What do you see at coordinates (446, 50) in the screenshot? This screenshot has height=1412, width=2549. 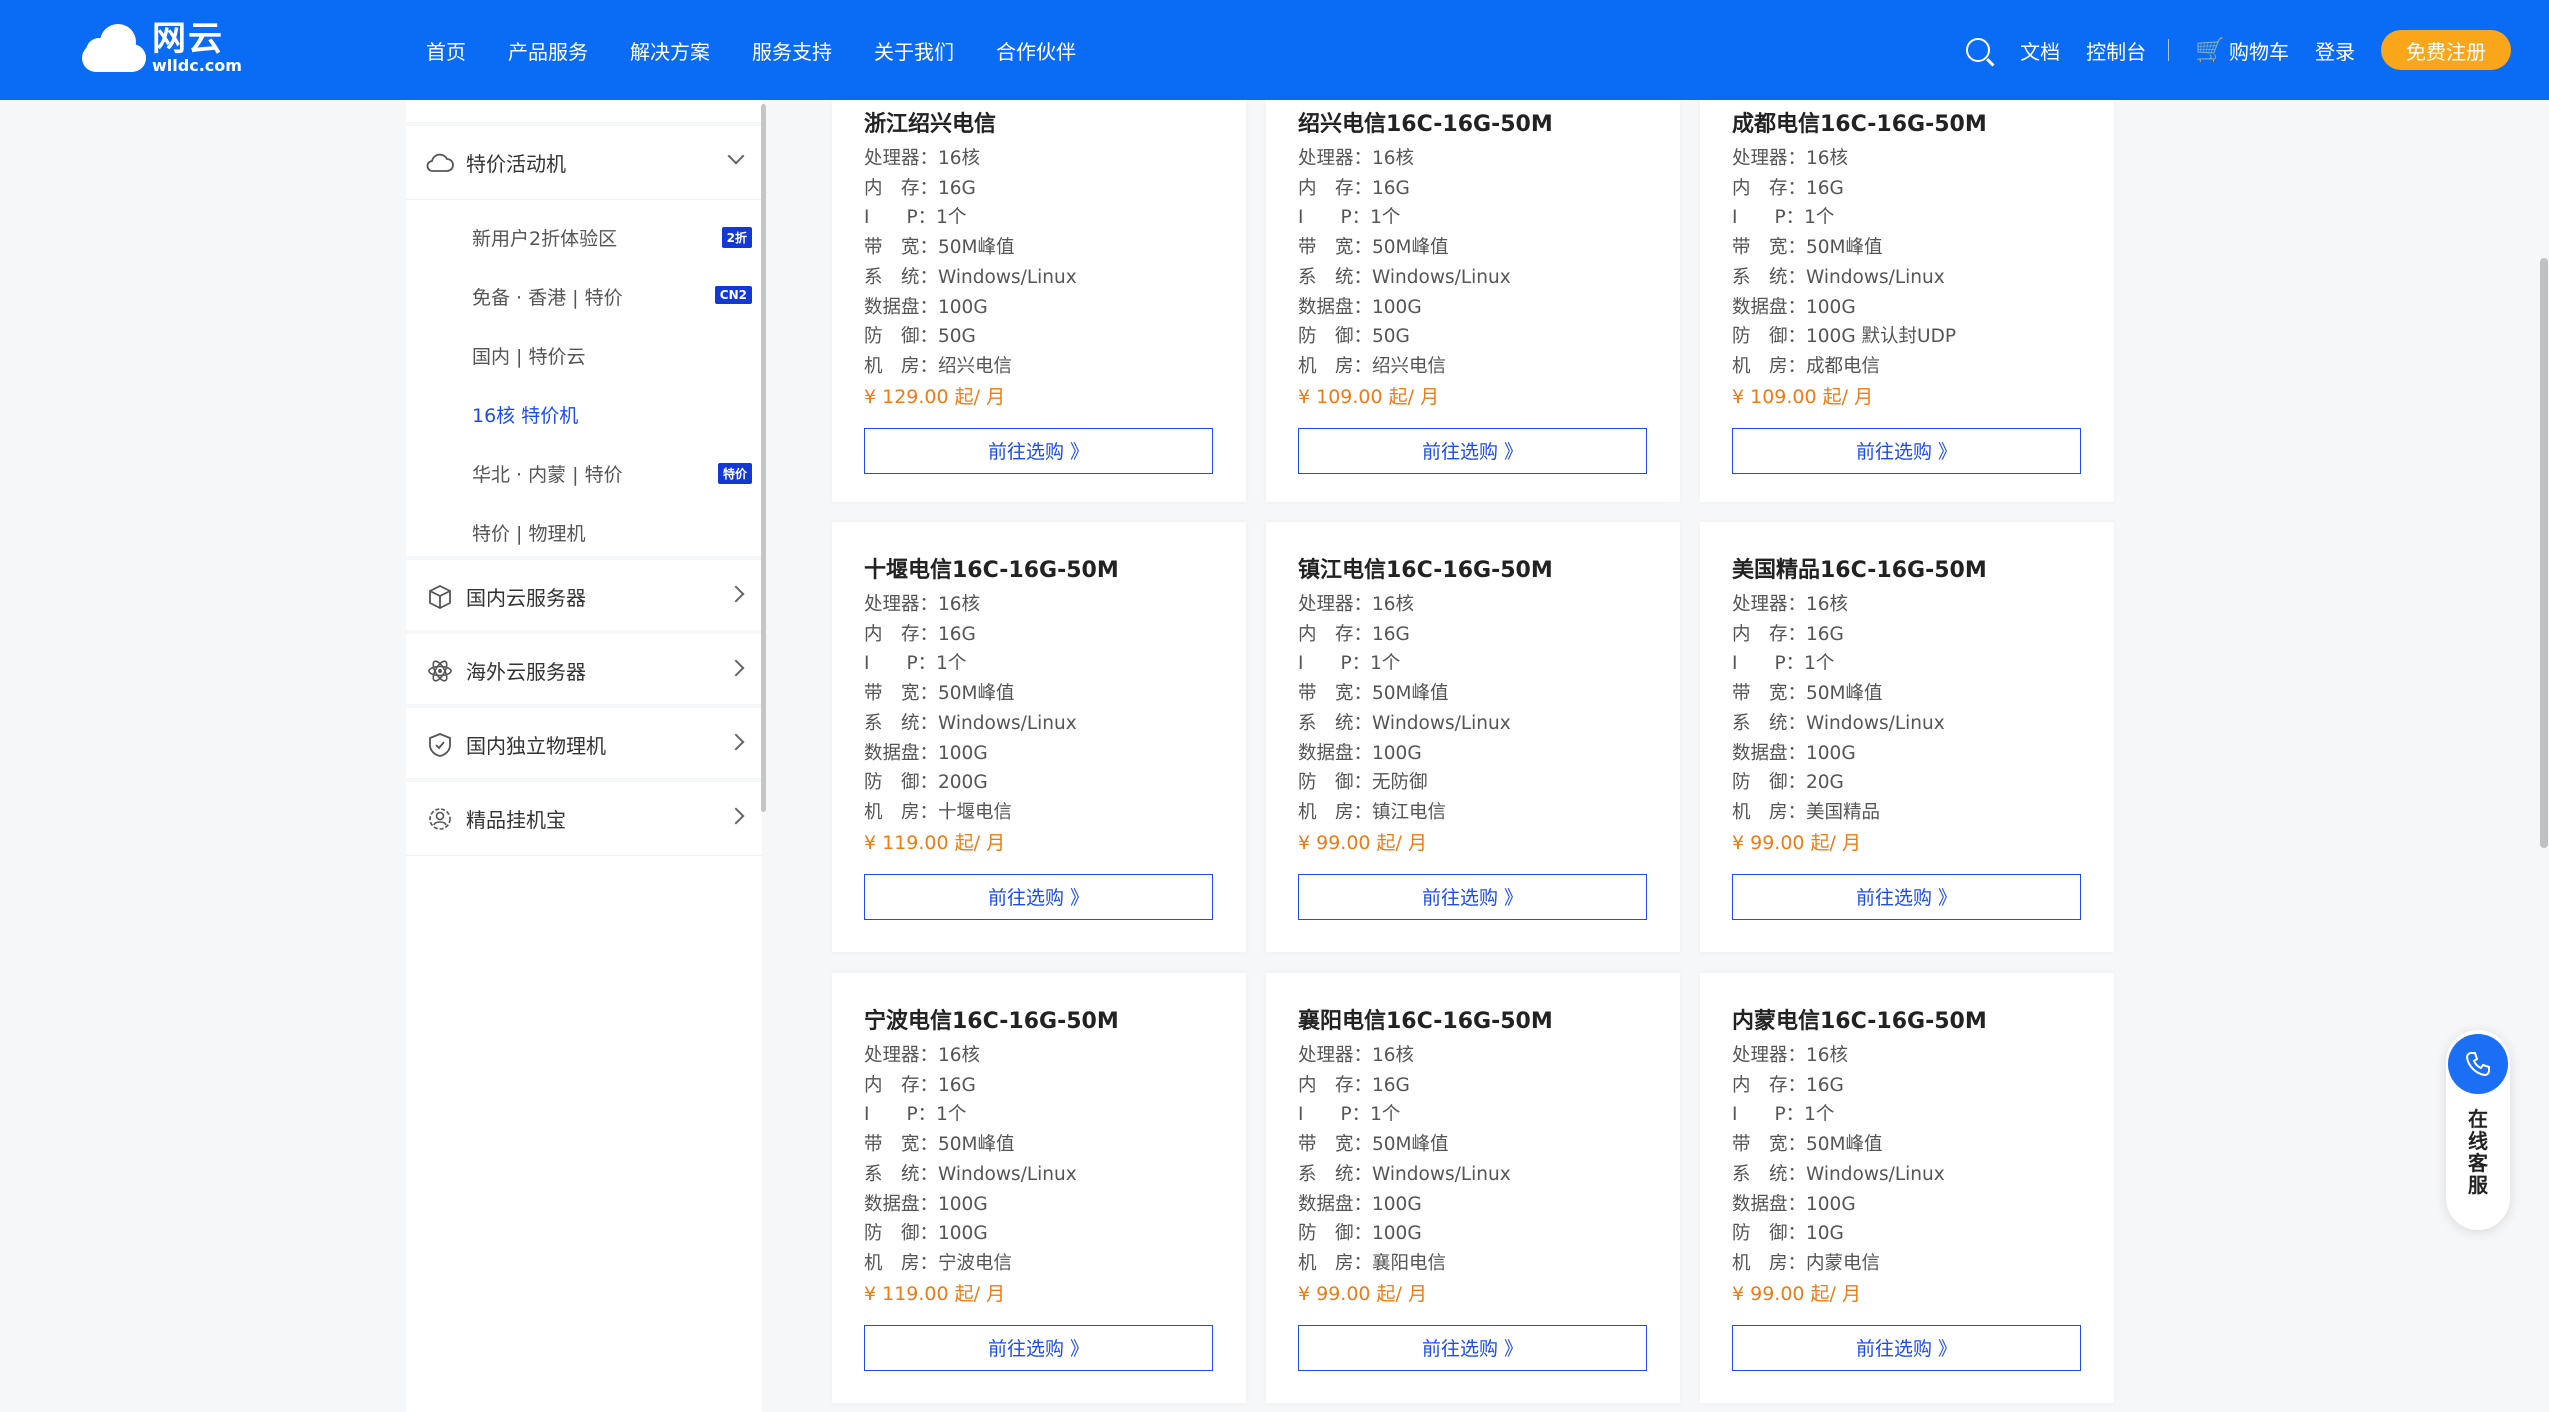 I see `nav-home: 首页` at bounding box center [446, 50].